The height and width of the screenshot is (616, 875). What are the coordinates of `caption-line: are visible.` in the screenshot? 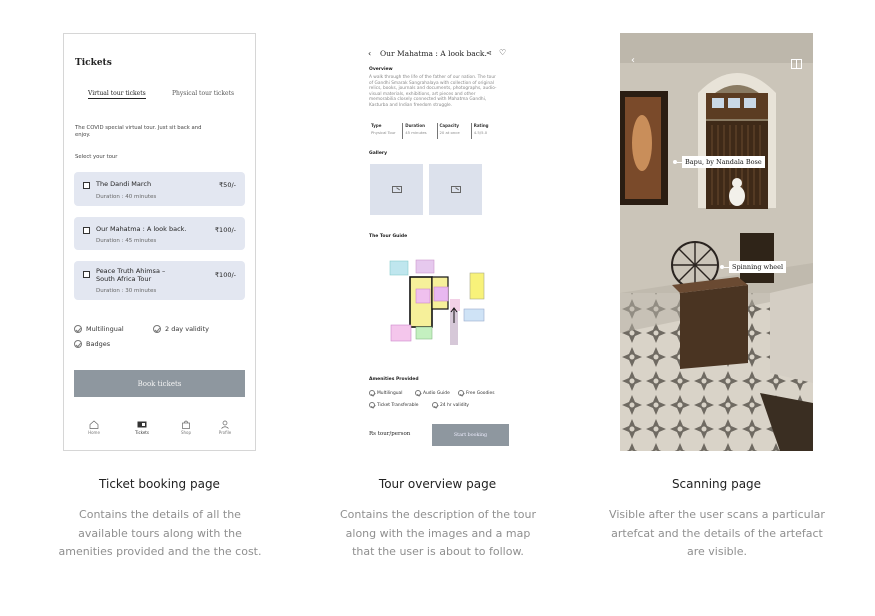 It's located at (717, 551).